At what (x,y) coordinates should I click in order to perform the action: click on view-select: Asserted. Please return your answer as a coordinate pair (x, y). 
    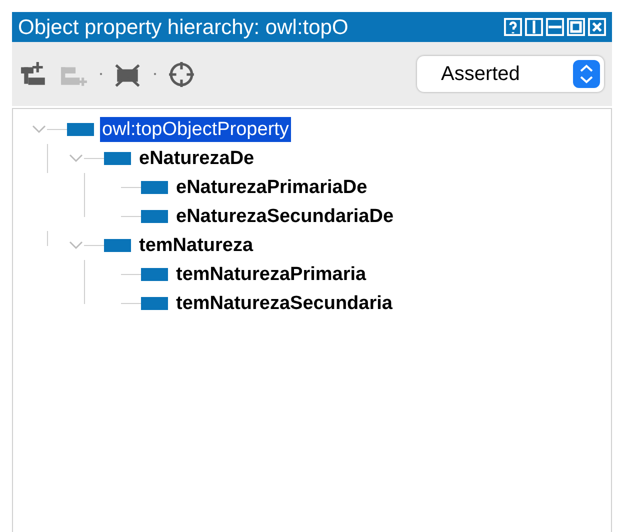
    Looking at the image, I should click on (510, 74).